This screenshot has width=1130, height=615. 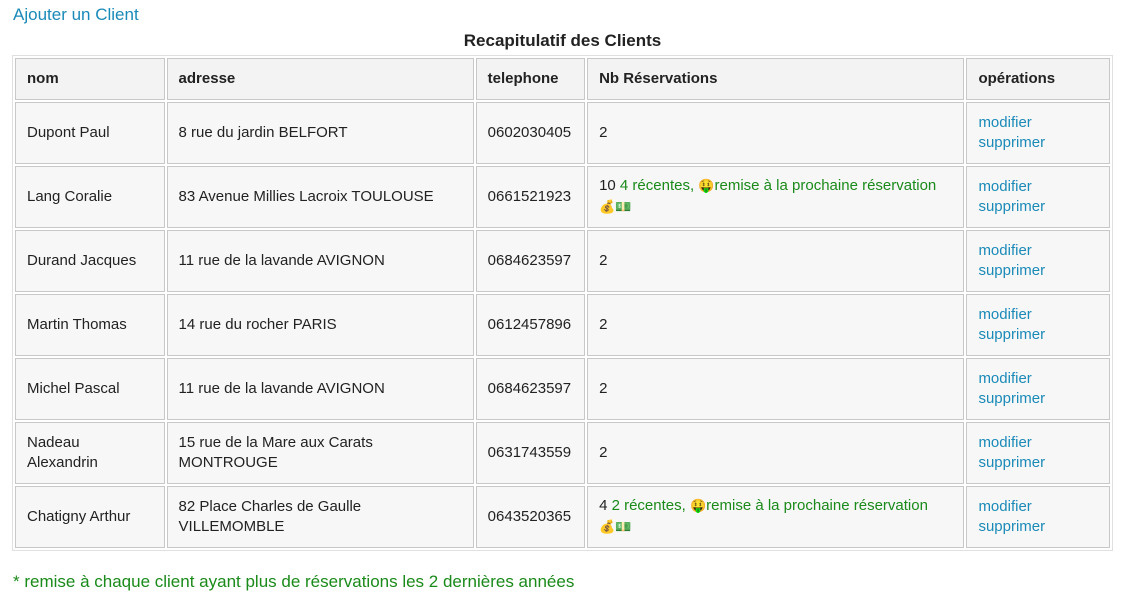 What do you see at coordinates (1038, 79) in the screenshot?
I see `column-header-operations: opérations` at bounding box center [1038, 79].